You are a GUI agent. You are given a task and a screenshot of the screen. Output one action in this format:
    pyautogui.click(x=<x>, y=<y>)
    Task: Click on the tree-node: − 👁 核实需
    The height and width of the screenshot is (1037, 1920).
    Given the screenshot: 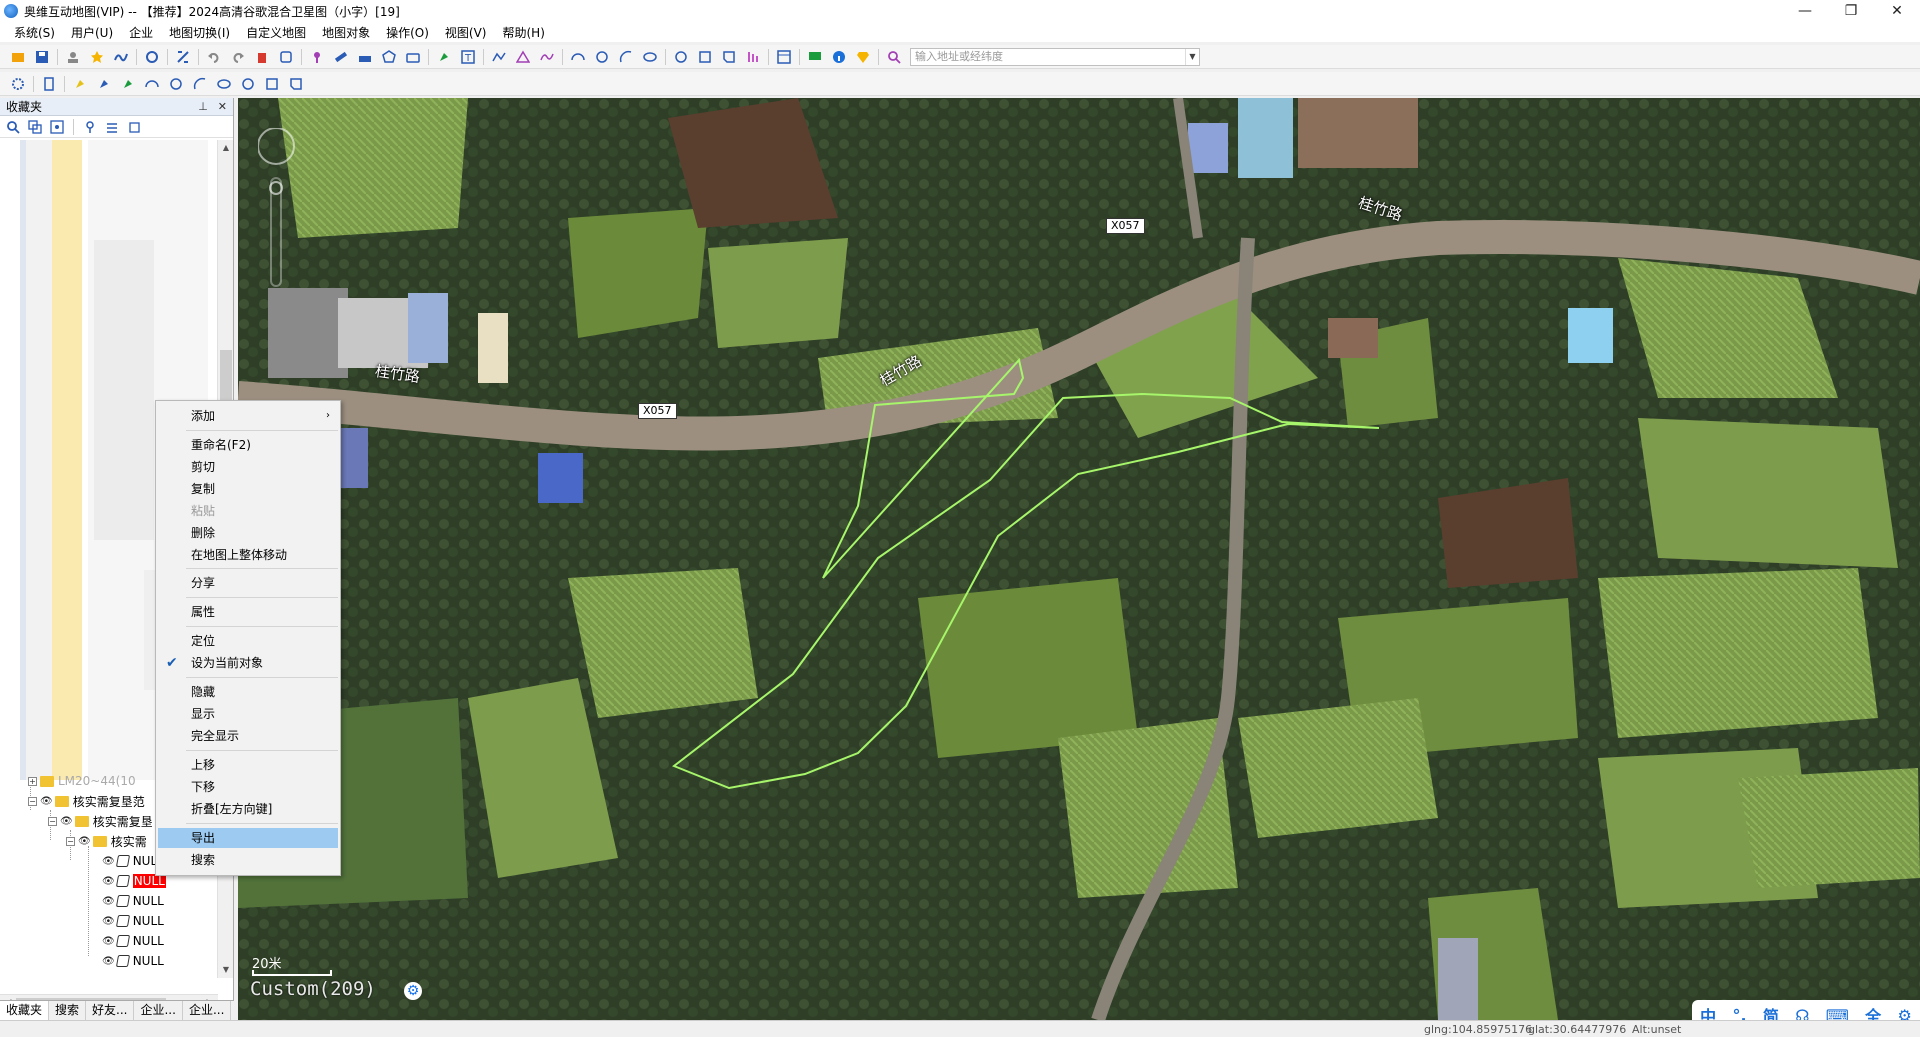 What is the action you would take?
    pyautogui.click(x=106, y=841)
    